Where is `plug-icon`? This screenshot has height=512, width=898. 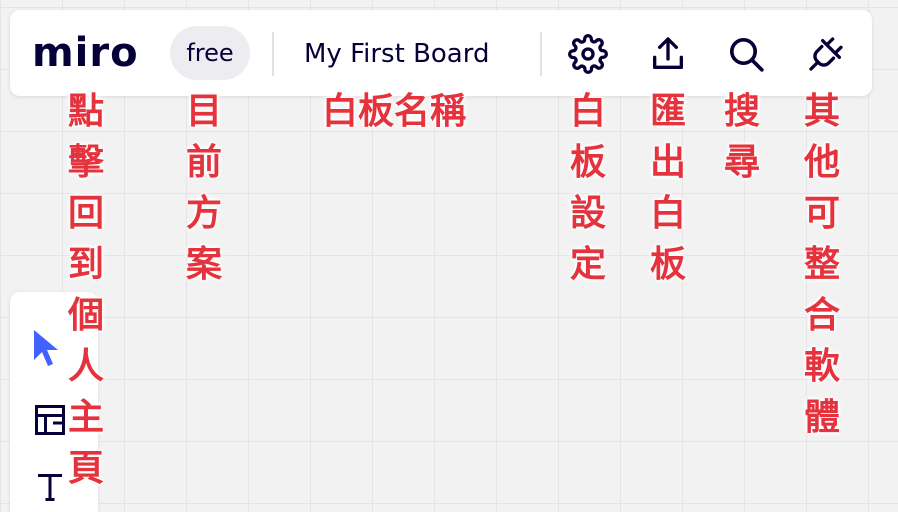
plug-icon is located at coordinates (826, 54).